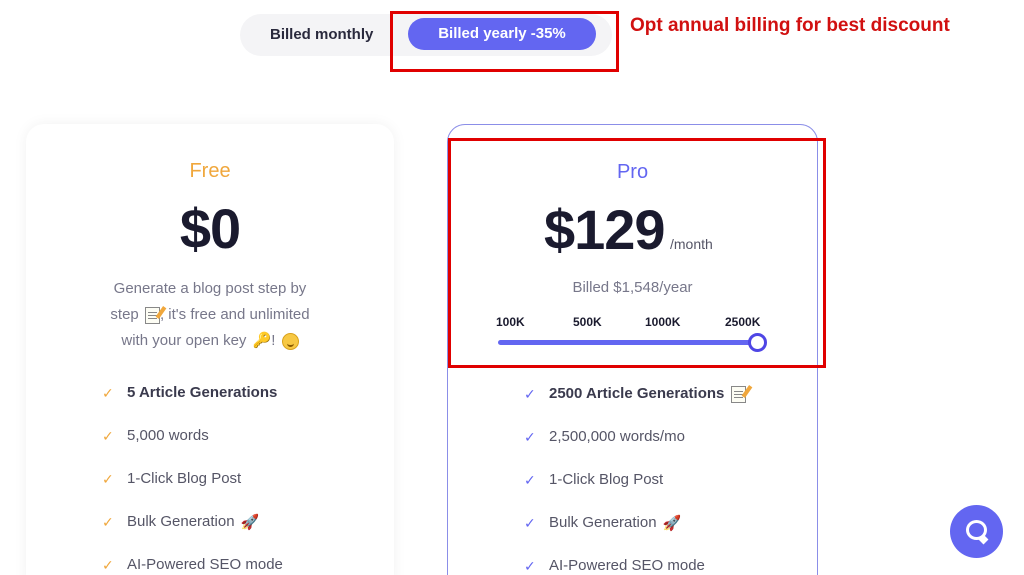 This screenshot has width=1024, height=575. Describe the element at coordinates (210, 171) in the screenshot. I see `plan-name: Free` at that location.